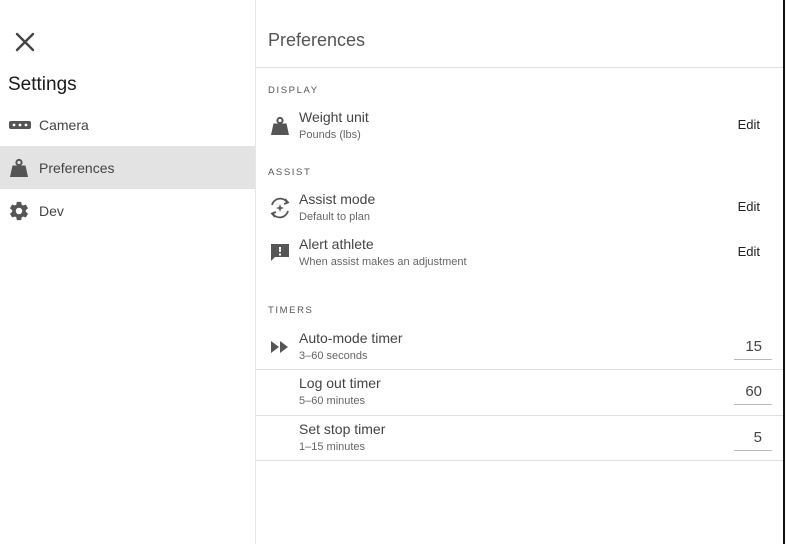 The width and height of the screenshot is (786, 544). I want to click on setting-row-log-out-timer: Log out timer 5–60 minutes, so click(520, 393).